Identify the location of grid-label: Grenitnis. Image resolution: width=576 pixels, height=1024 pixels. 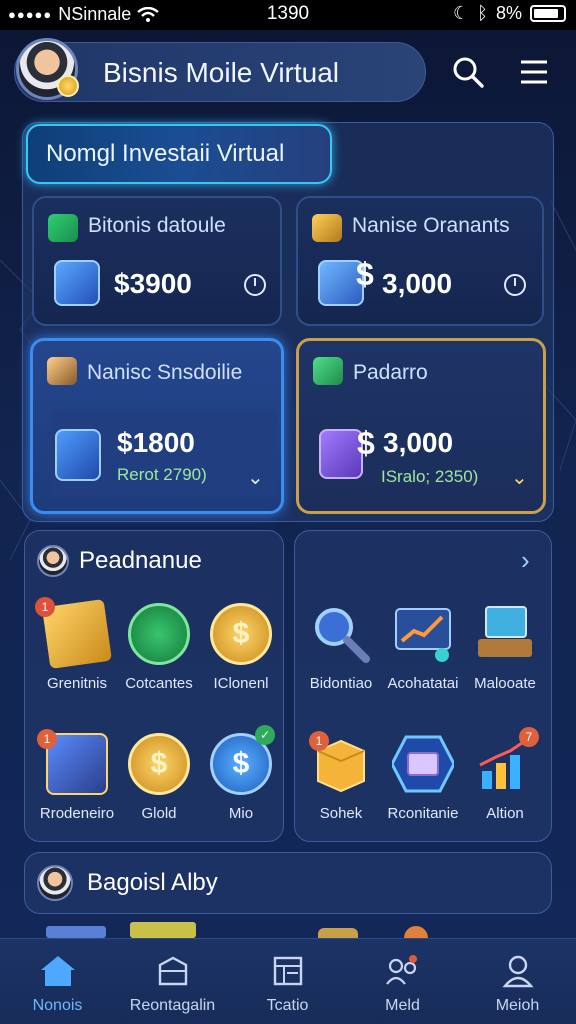
(77, 683).